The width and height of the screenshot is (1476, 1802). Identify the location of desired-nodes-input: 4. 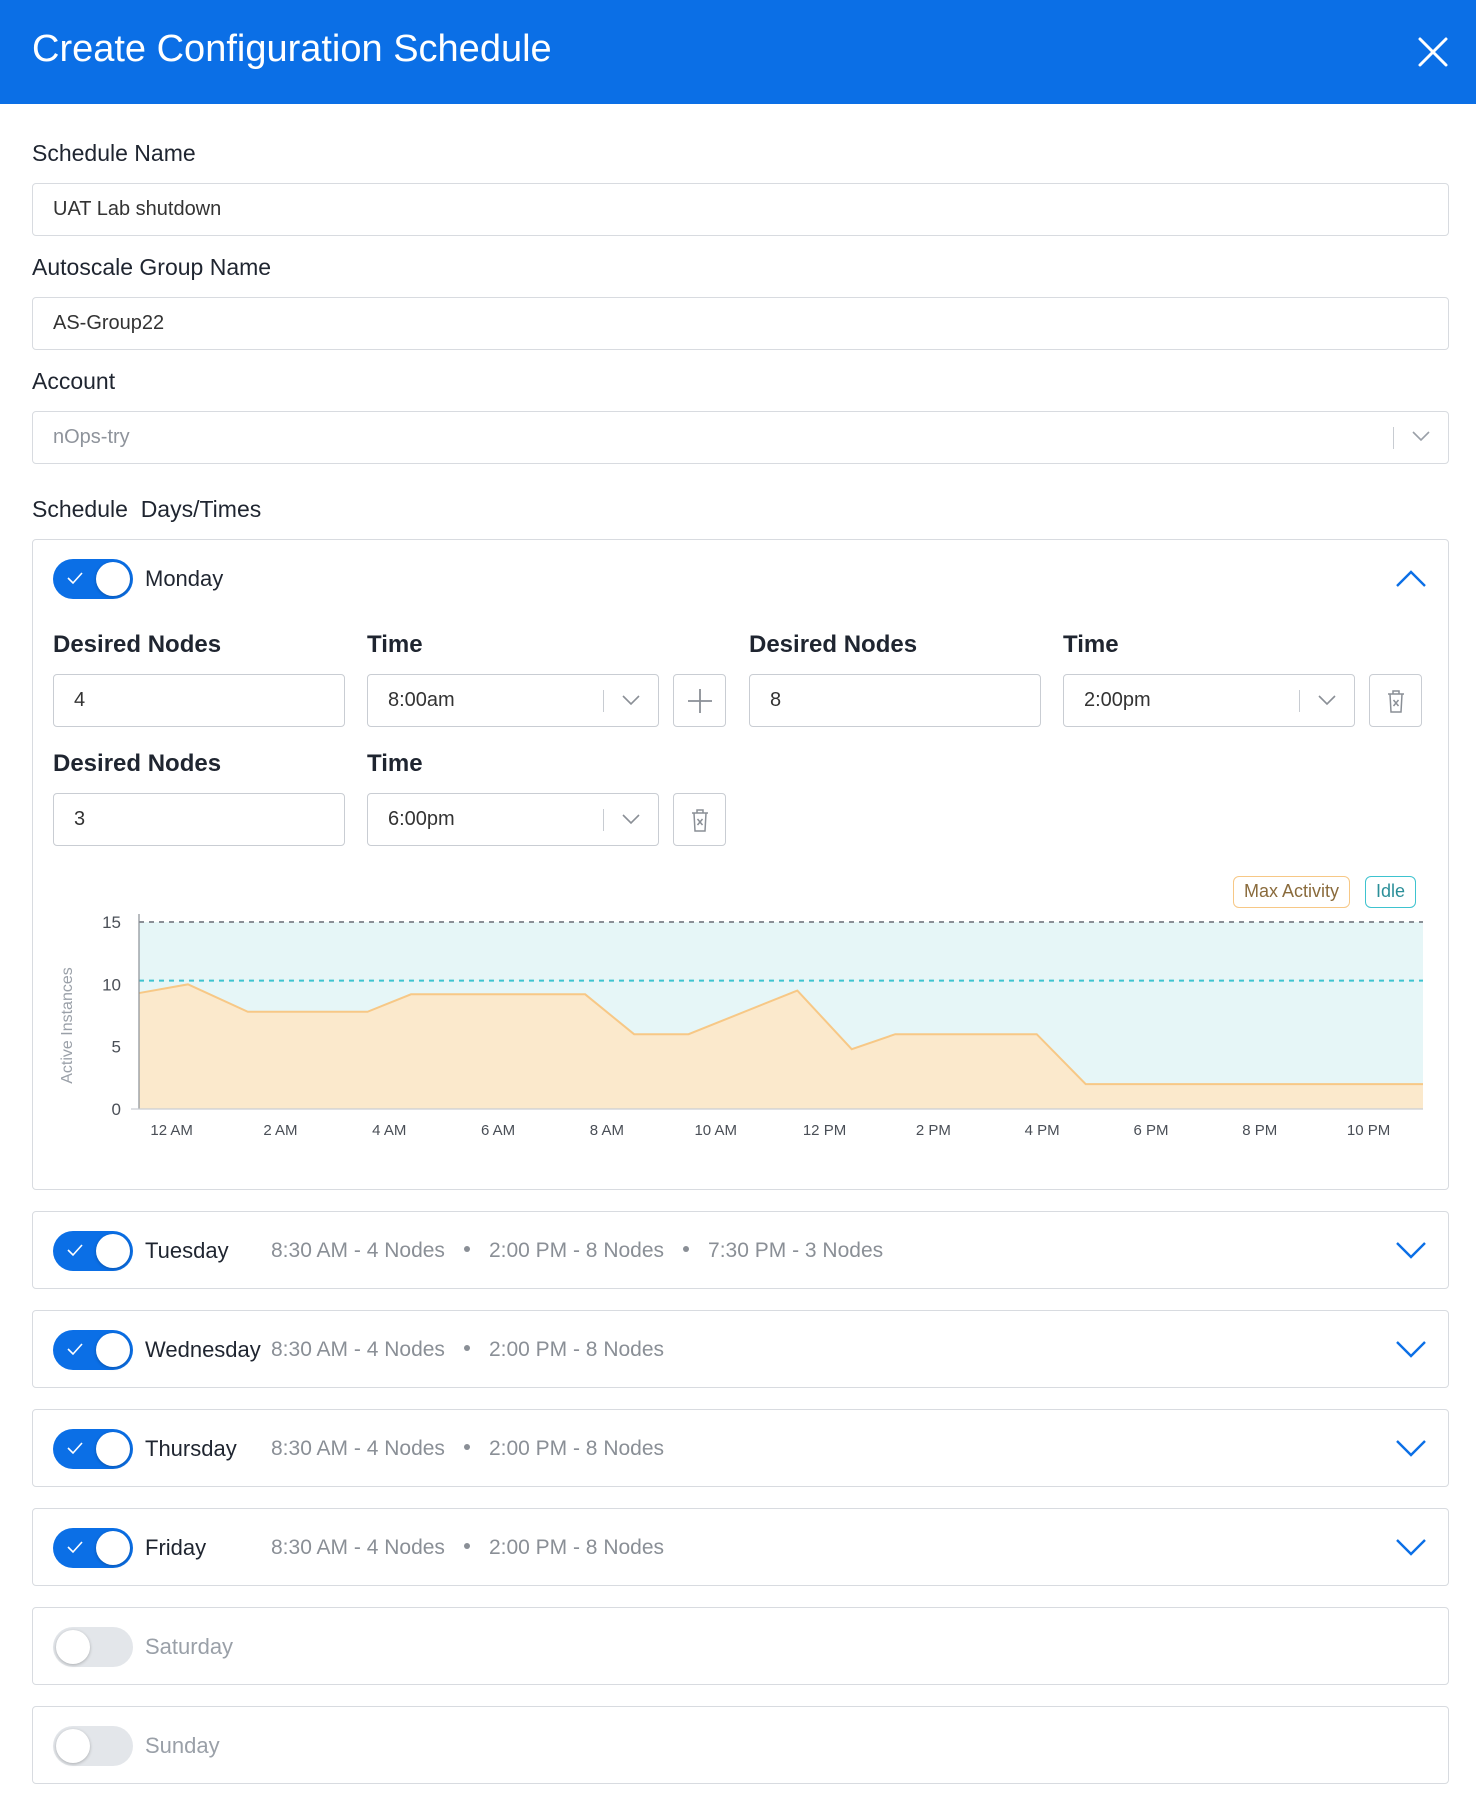
(199, 700).